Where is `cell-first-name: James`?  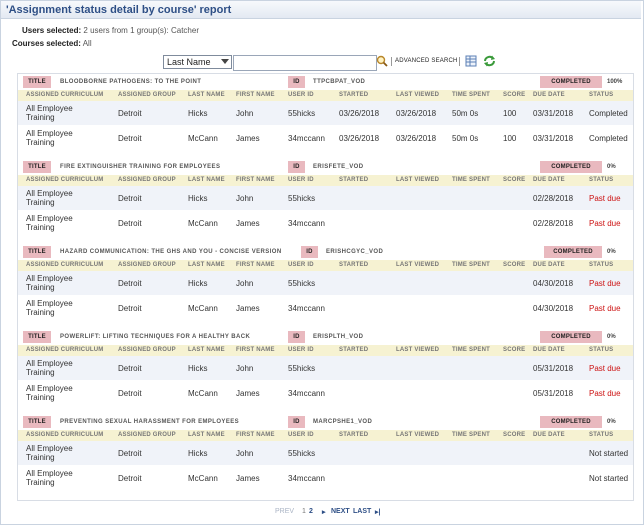 cell-first-name: James is located at coordinates (248, 478).